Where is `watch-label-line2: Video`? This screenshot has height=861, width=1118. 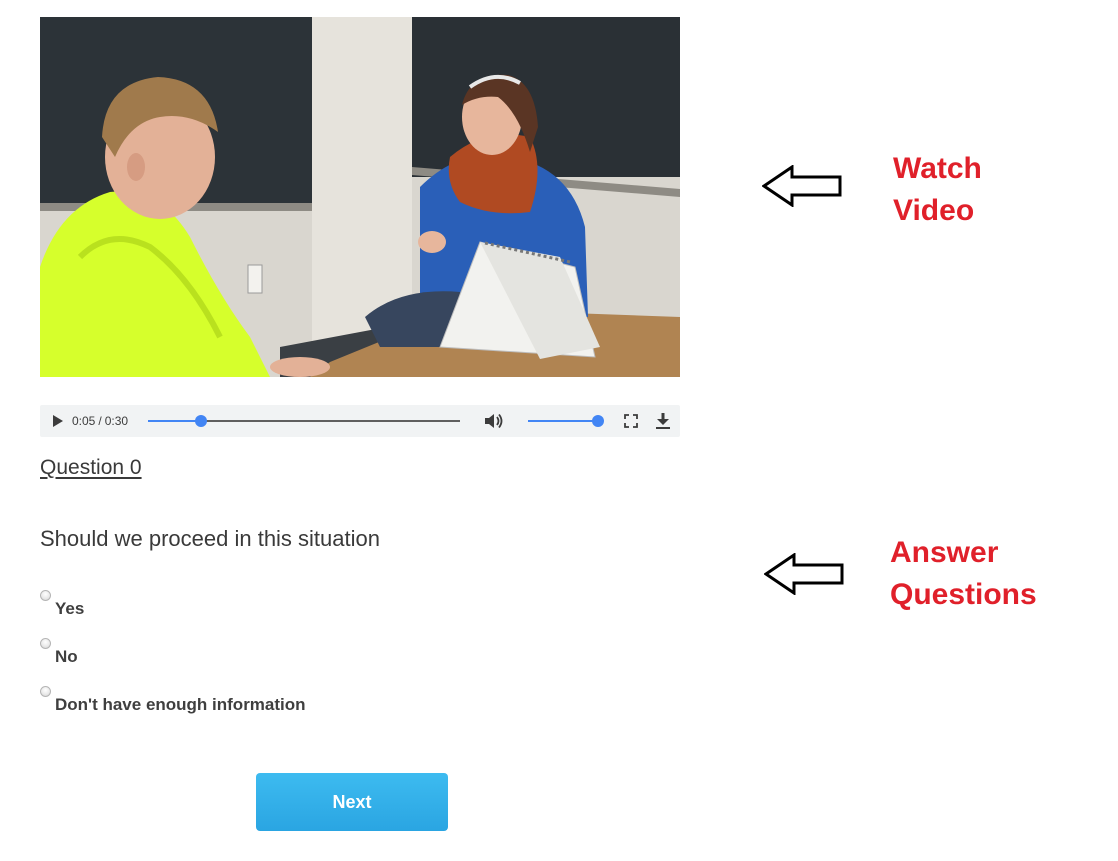
watch-label-line2: Video is located at coordinates (934, 210).